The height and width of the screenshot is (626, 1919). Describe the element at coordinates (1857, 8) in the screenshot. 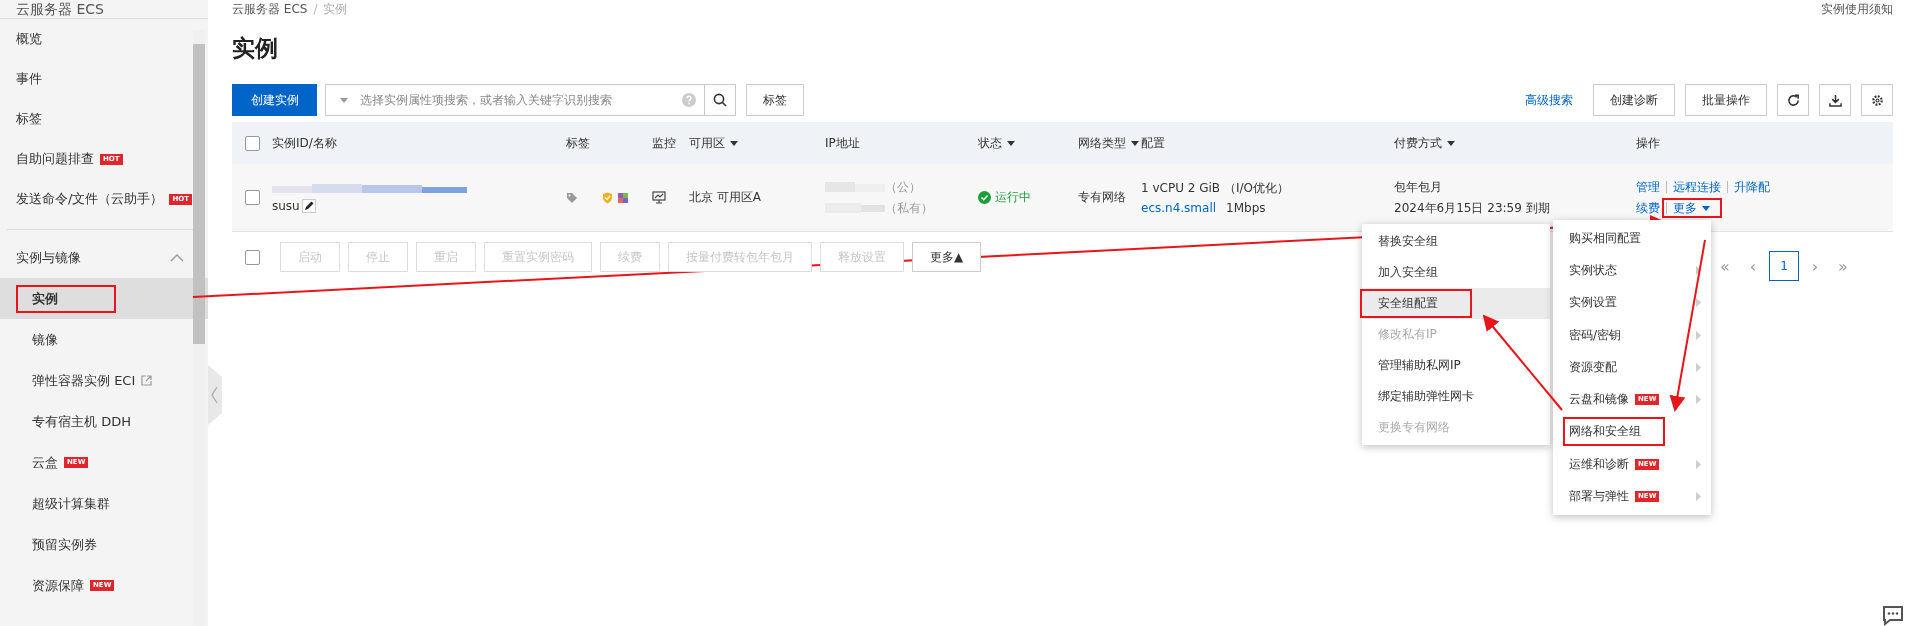

I see `help-link: 实例使用须知` at that location.